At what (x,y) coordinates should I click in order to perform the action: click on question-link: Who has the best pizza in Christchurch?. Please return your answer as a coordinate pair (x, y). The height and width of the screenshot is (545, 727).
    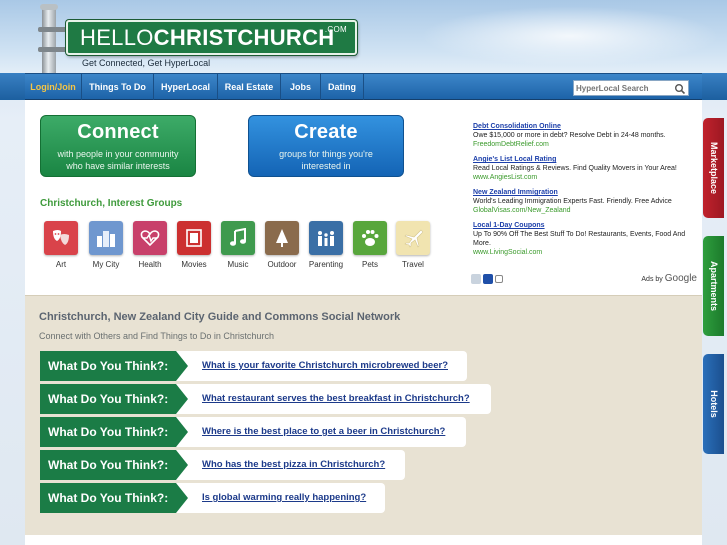
    Looking at the image, I should click on (293, 465).